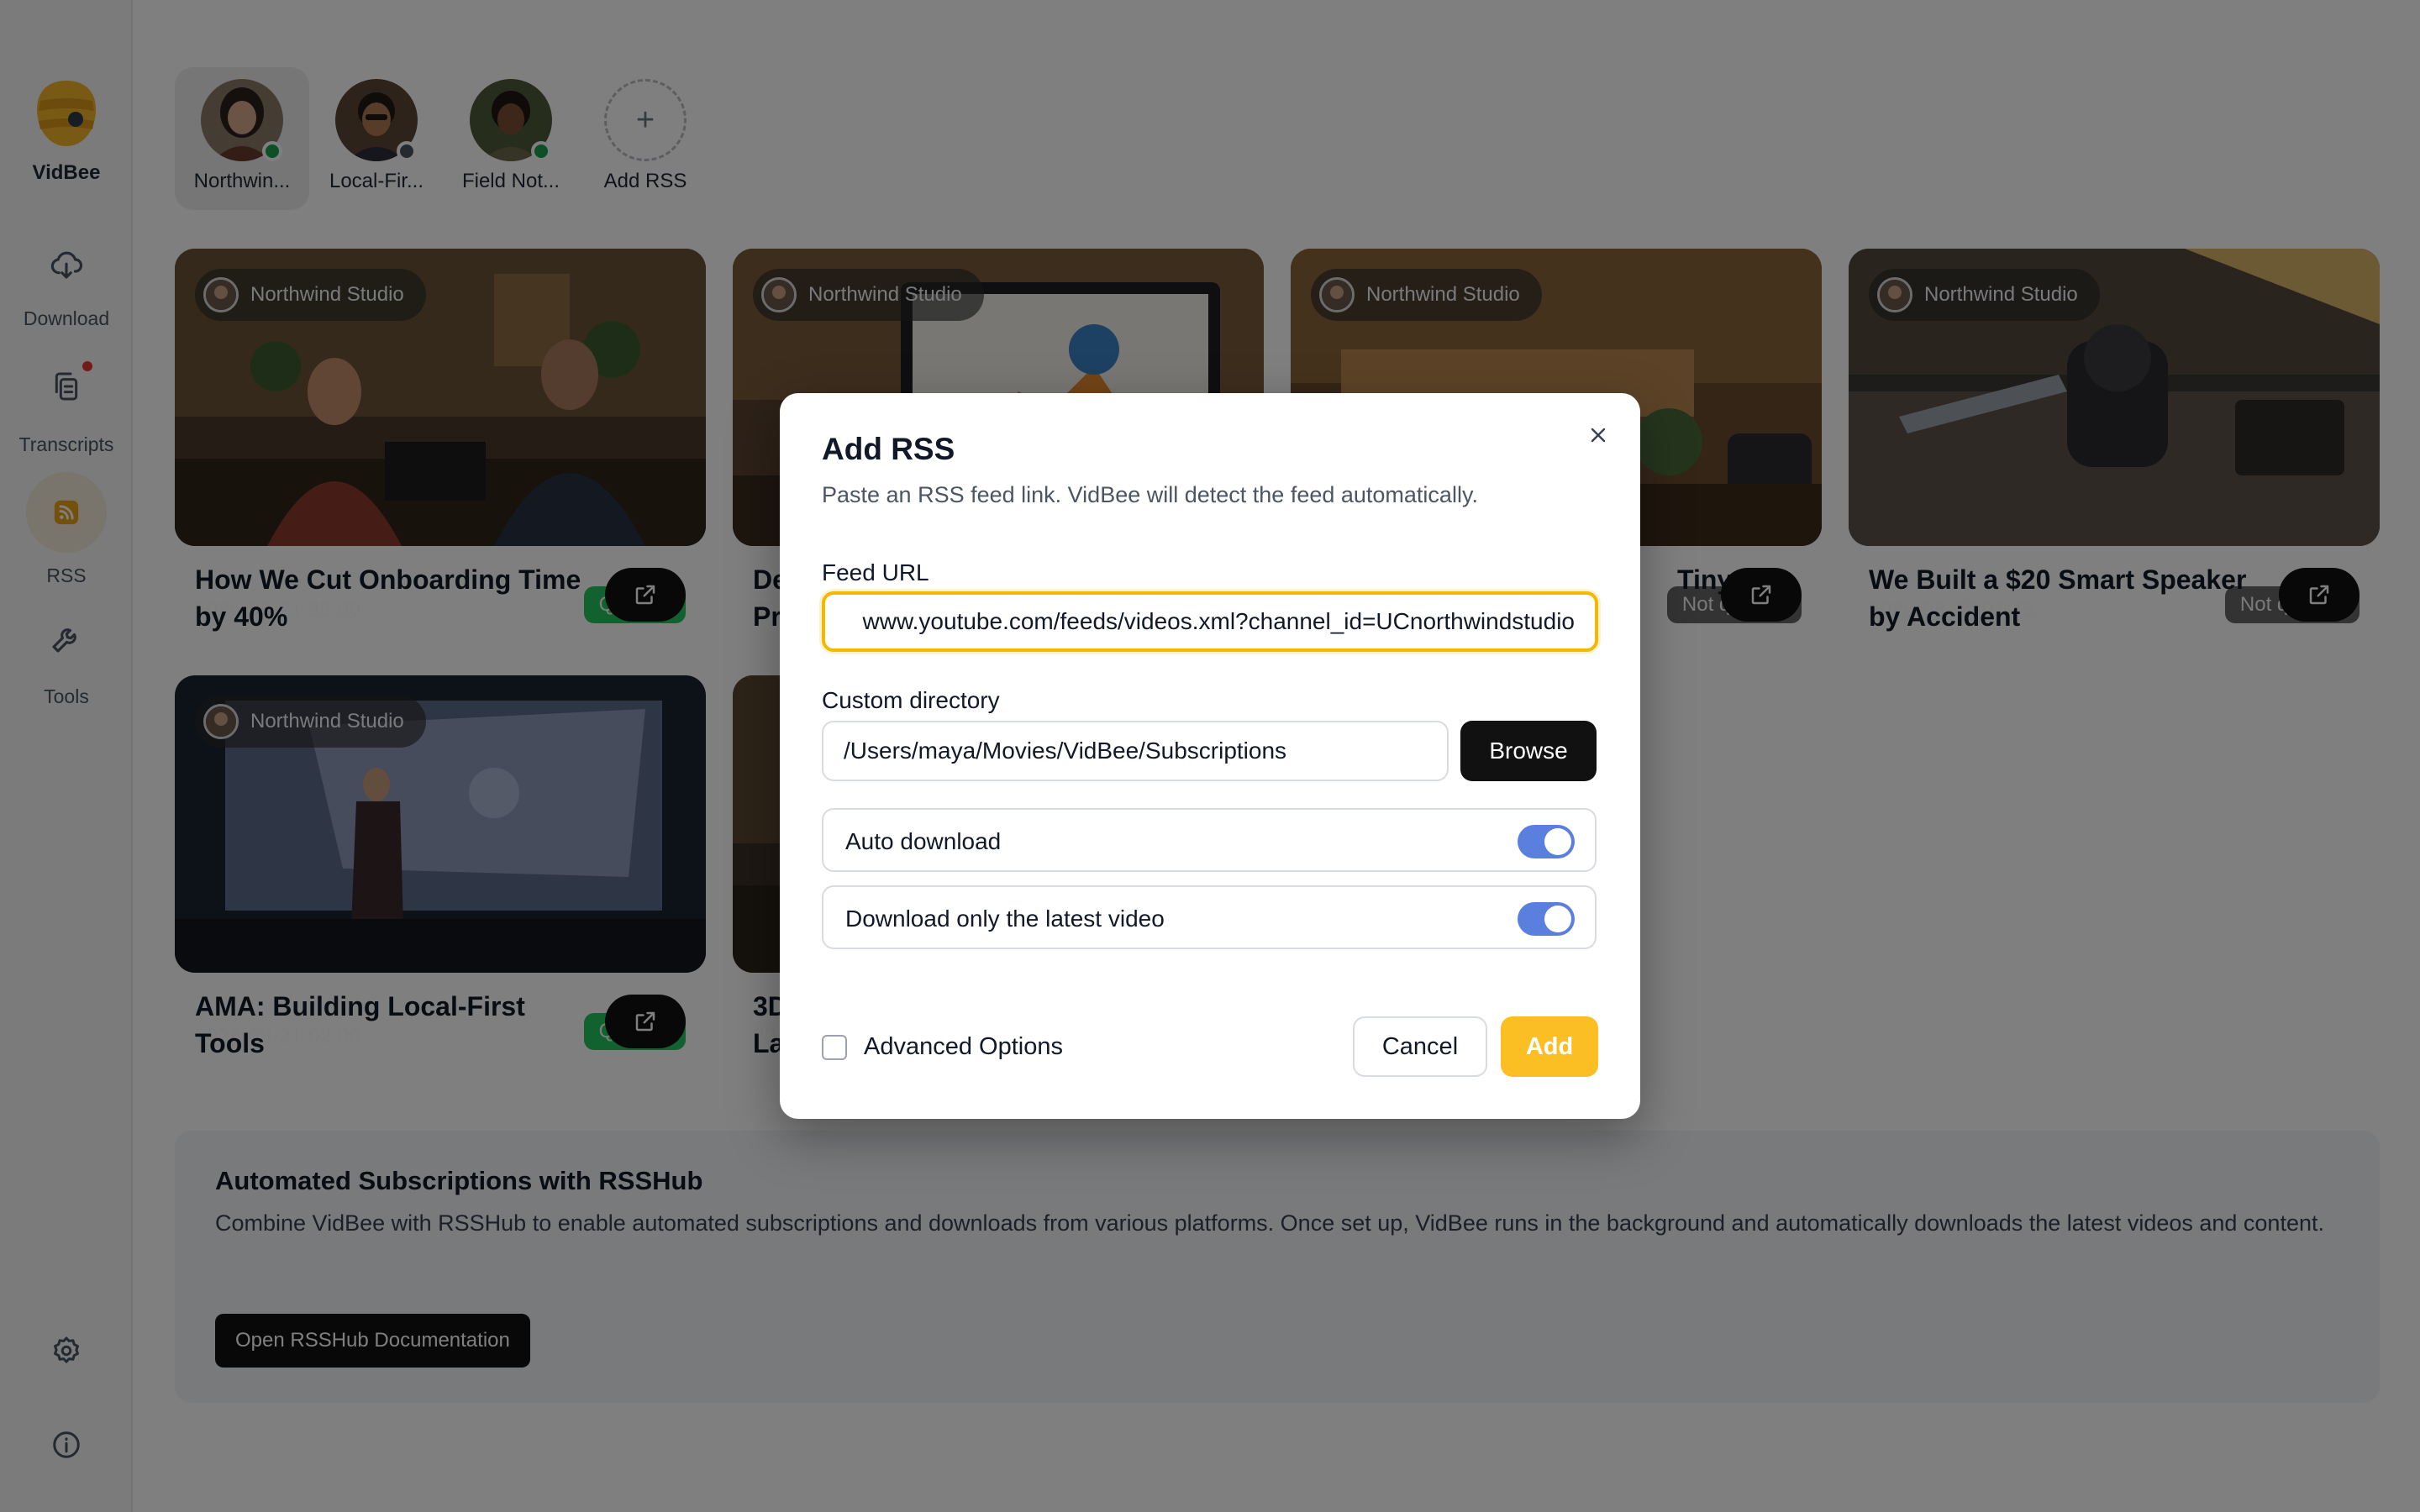  I want to click on latest-only-toggle, so click(1546, 919).